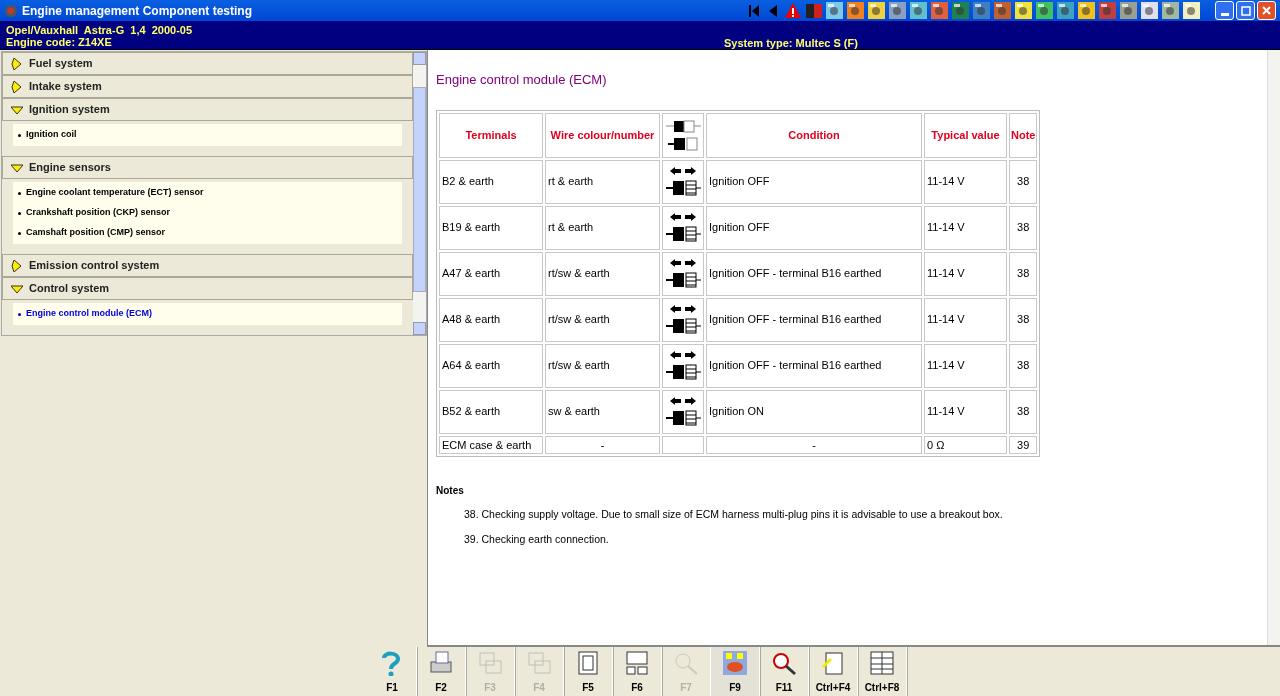  I want to click on section-title: Control system, so click(69, 289).